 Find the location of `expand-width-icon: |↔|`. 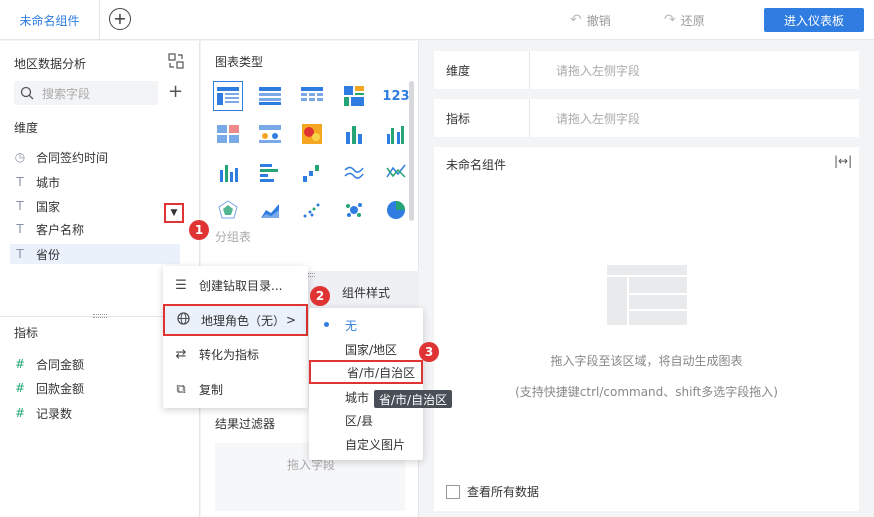

expand-width-icon: |↔| is located at coordinates (843, 161).